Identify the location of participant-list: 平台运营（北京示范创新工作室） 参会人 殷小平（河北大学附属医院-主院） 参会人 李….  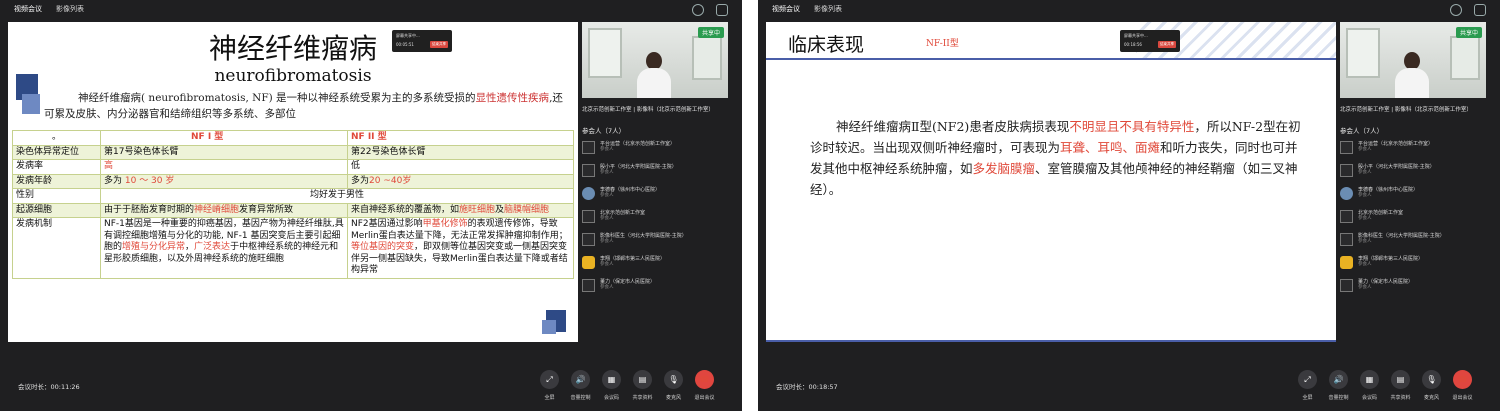
(1413, 221).